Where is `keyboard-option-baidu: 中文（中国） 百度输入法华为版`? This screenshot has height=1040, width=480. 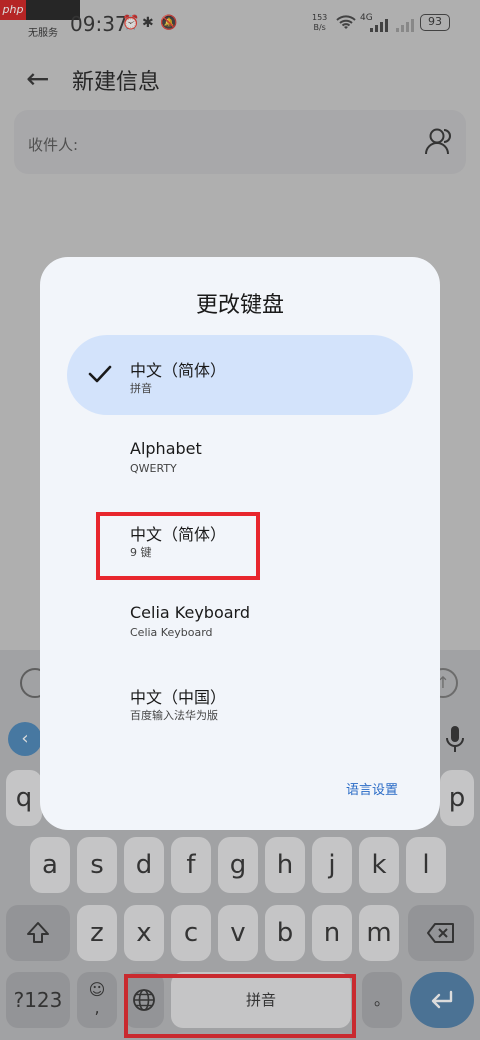 keyboard-option-baidu: 中文（中国） 百度输入法华为版 is located at coordinates (240, 702).